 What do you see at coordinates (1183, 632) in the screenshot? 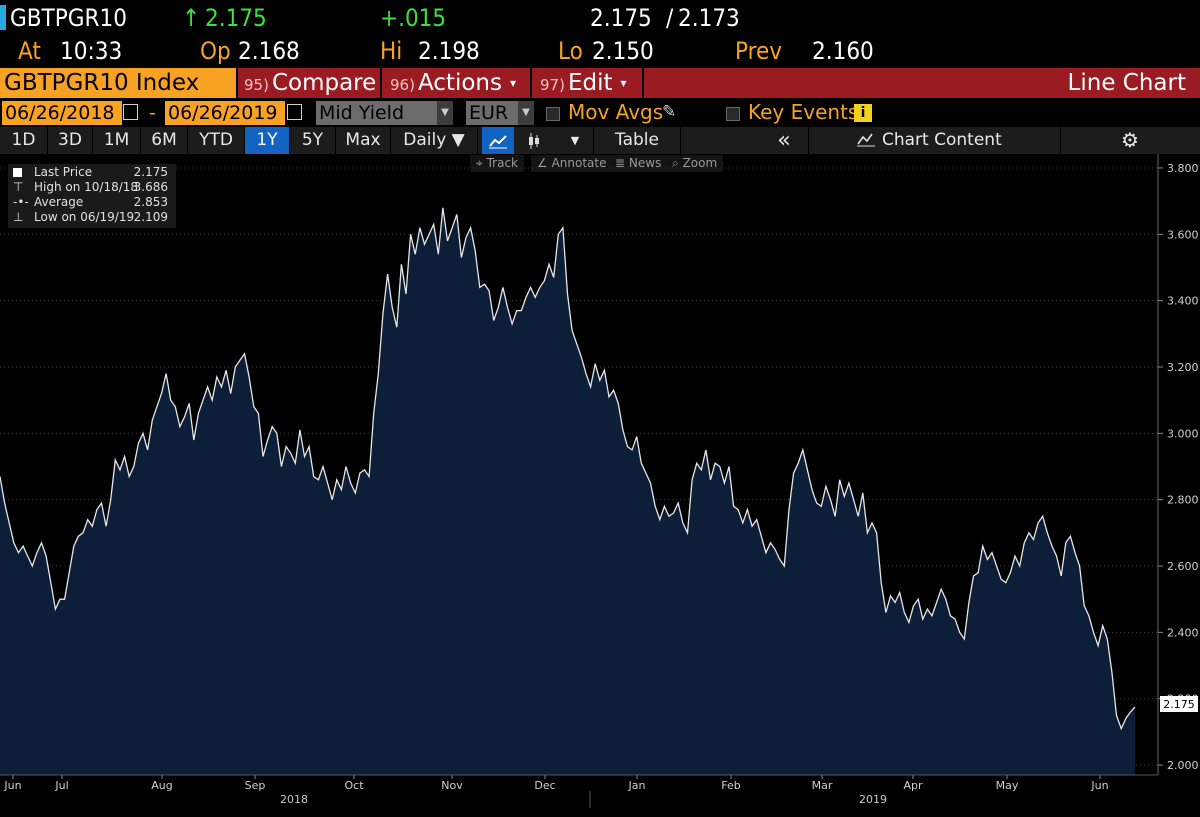
I see `y-tick-label: 2.400` at bounding box center [1183, 632].